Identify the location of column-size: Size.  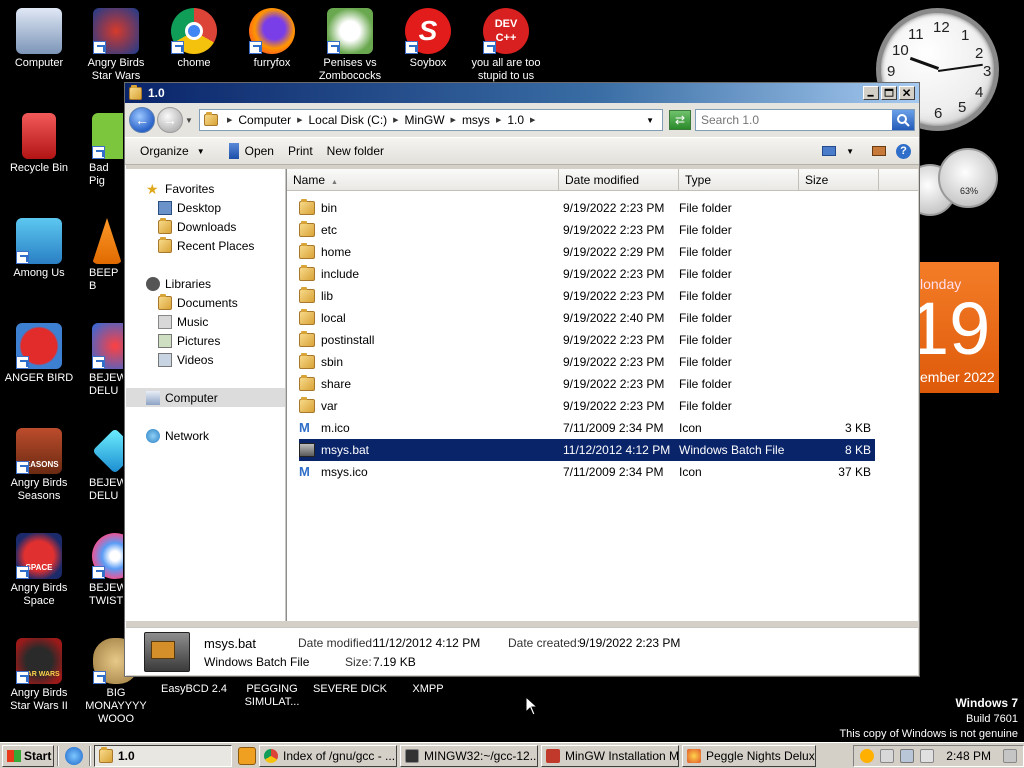
(839, 179).